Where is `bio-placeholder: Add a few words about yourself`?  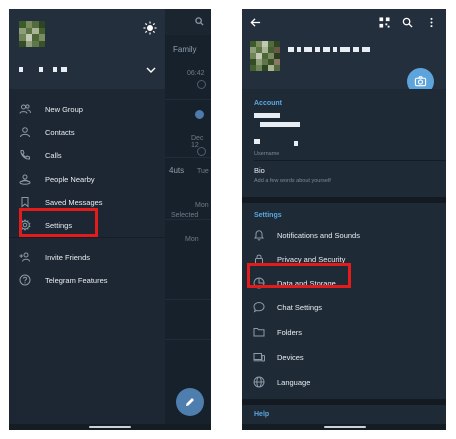
bio-placeholder: Add a few words about yourself is located at coordinates (292, 181).